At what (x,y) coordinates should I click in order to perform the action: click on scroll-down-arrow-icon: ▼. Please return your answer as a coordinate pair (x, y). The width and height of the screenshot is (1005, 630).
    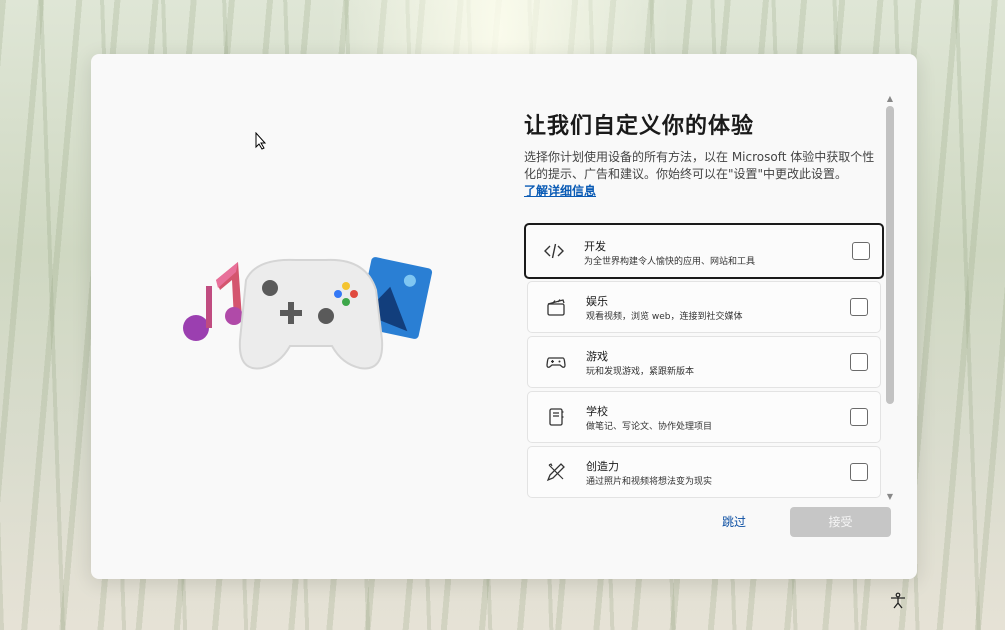
    Looking at the image, I should click on (890, 497).